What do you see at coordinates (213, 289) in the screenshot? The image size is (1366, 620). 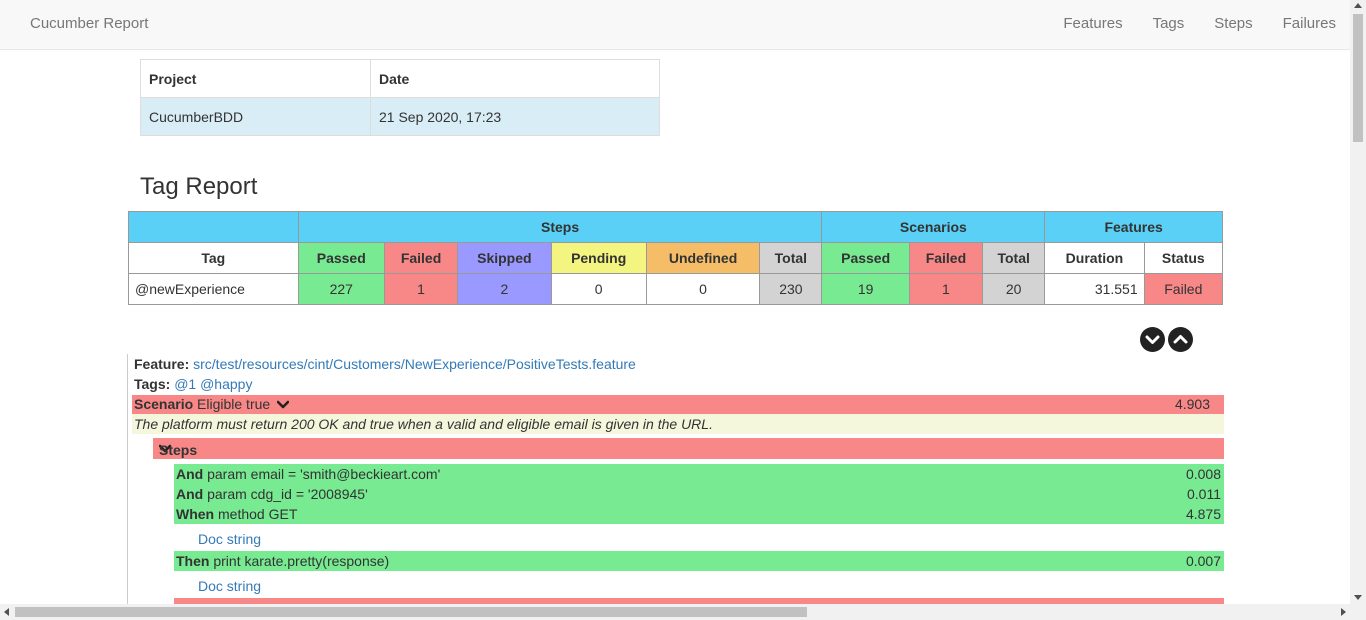 I see `tag-name: @newExperience` at bounding box center [213, 289].